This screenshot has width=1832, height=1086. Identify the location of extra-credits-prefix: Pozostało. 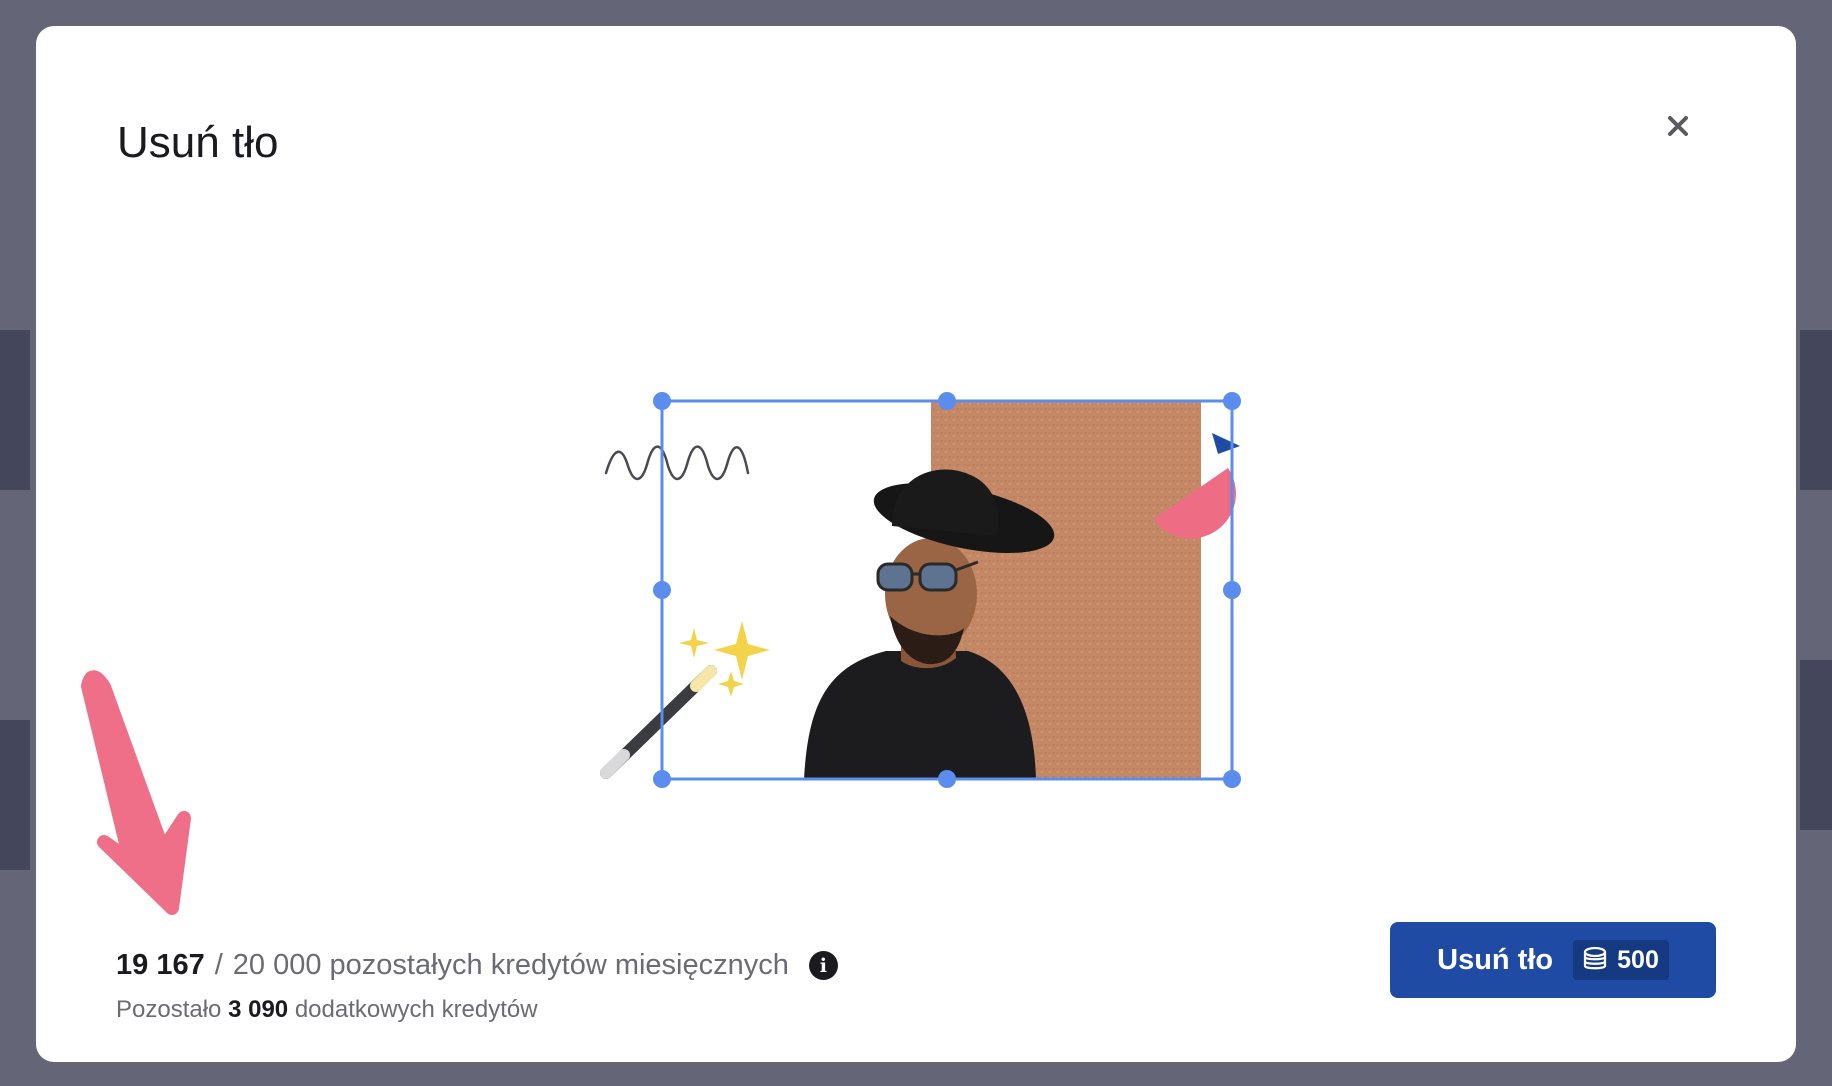
(169, 1009).